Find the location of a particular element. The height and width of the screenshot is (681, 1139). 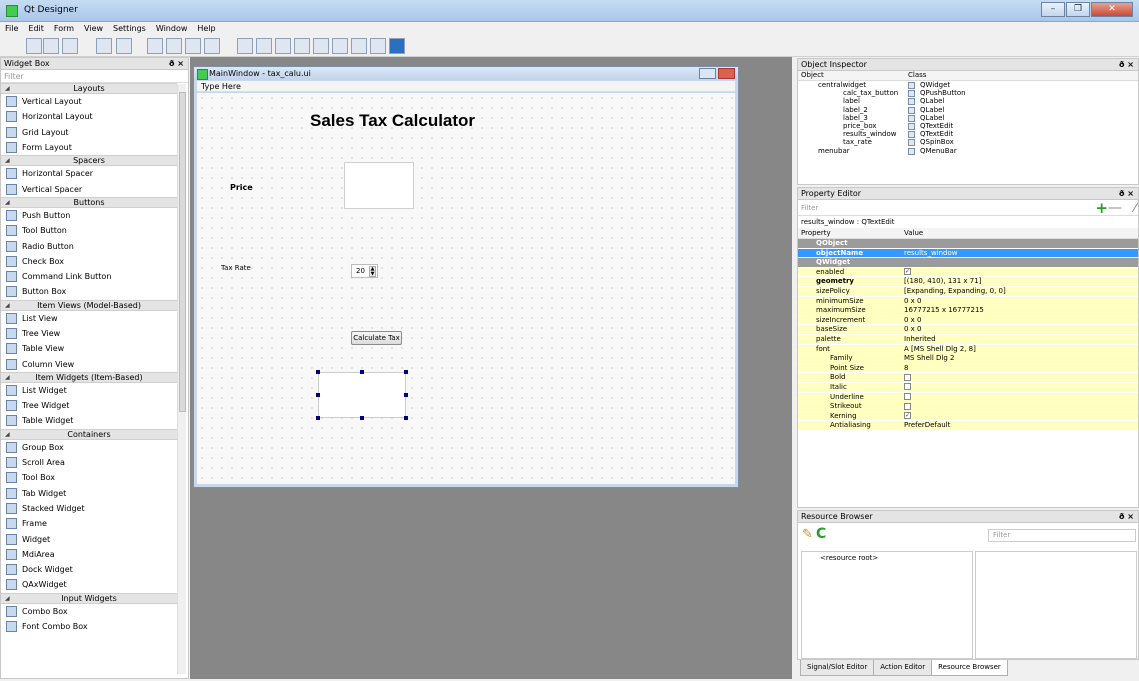

widget-category: Layouts is located at coordinates (89, 88).